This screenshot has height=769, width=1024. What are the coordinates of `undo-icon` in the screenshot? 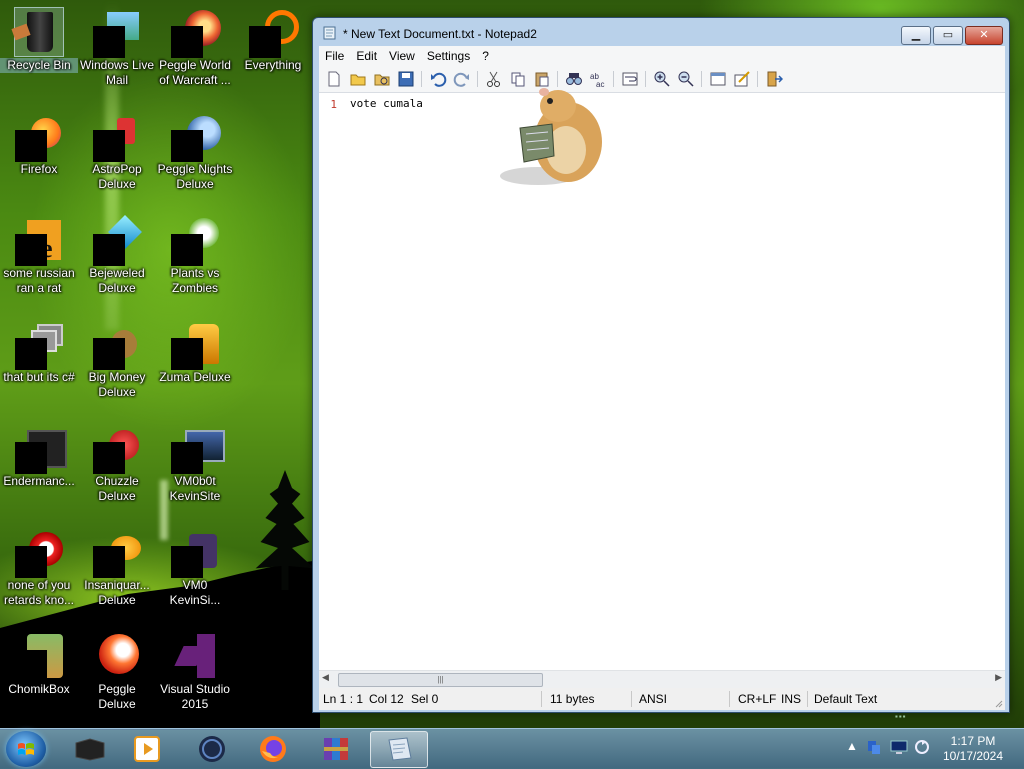 It's located at (438, 79).